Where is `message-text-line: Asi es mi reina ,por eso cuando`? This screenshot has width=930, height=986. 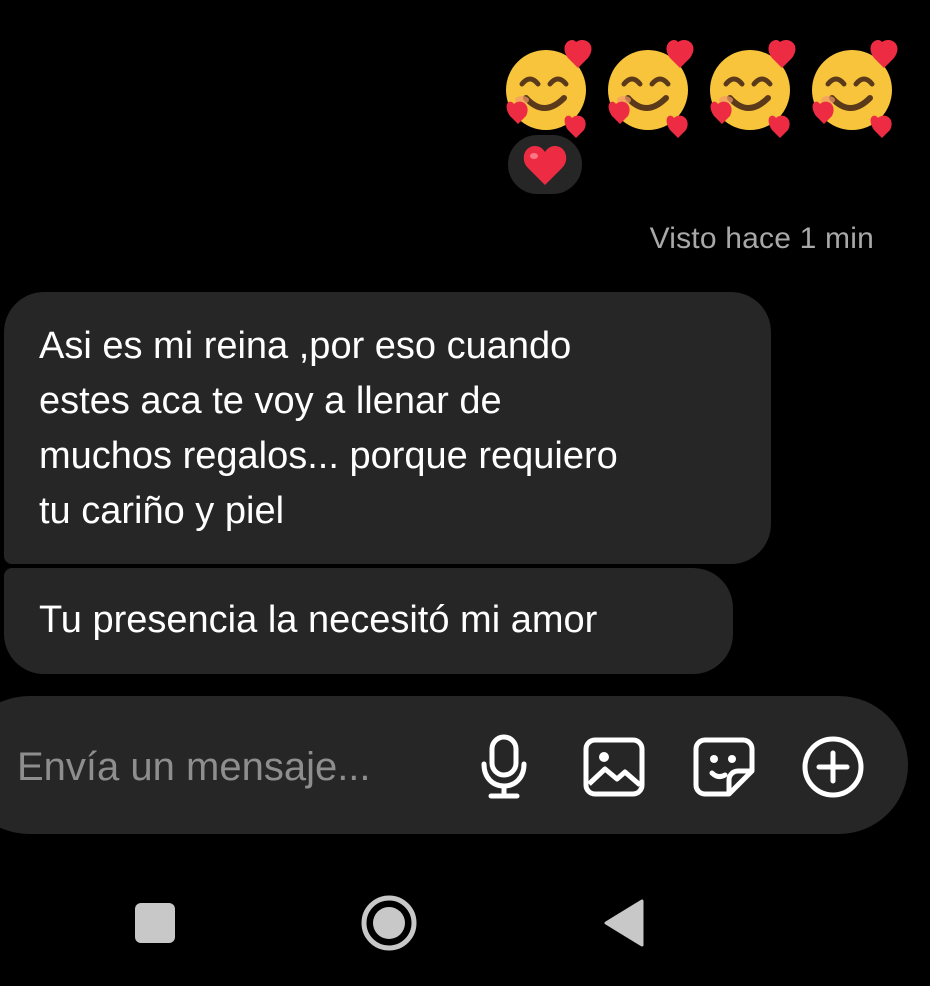 message-text-line: Asi es mi reina ,por eso cuando is located at coordinates (305, 346).